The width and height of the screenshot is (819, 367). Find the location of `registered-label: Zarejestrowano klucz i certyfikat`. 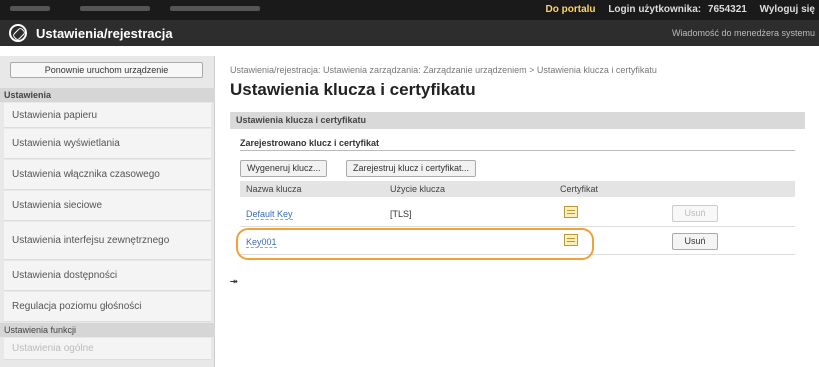

registered-label: Zarejestrowano klucz i certyfikat is located at coordinates (310, 143).